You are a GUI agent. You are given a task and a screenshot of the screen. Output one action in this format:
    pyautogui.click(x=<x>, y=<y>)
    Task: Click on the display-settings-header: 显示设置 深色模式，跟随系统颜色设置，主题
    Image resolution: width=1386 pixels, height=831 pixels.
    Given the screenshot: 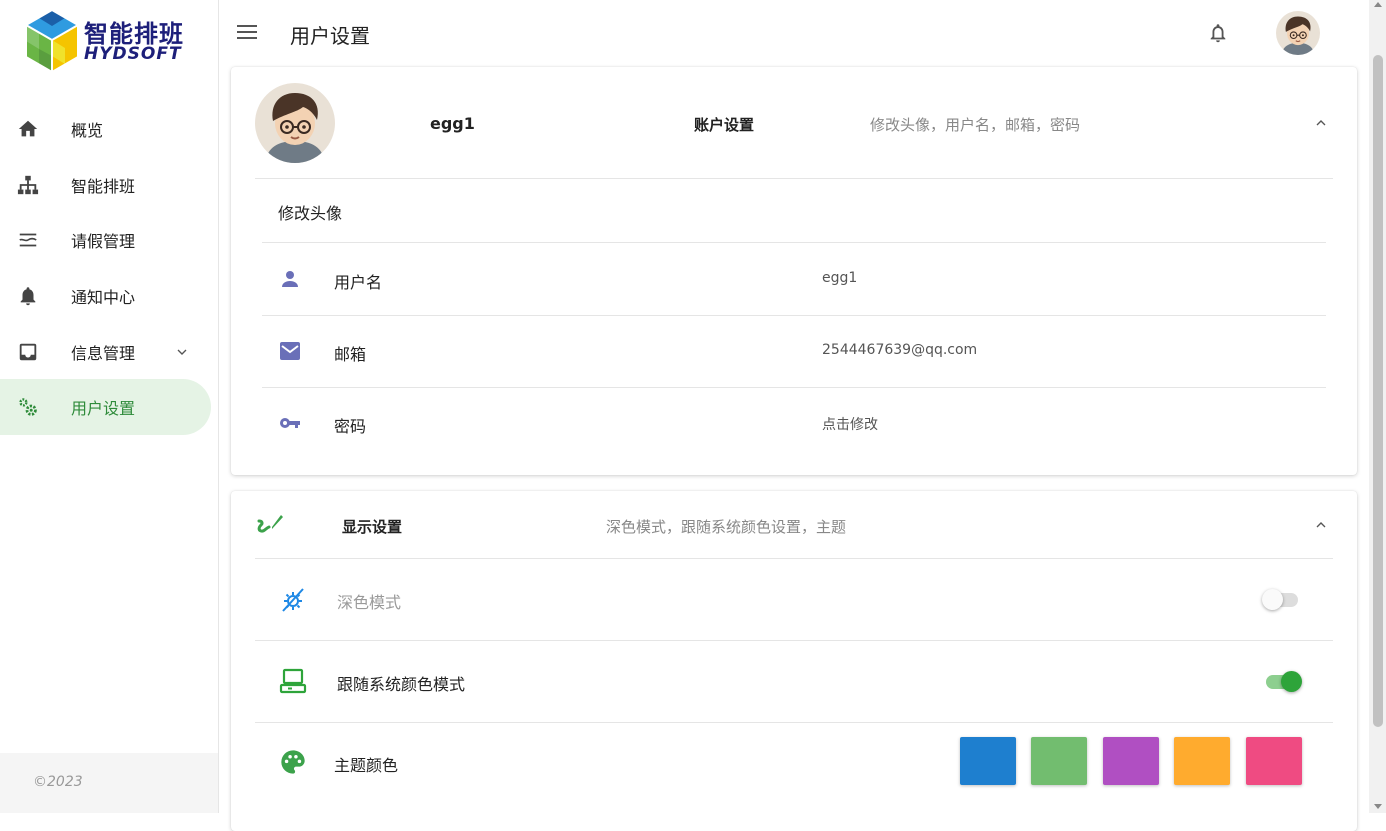 What is the action you would take?
    pyautogui.click(x=794, y=524)
    